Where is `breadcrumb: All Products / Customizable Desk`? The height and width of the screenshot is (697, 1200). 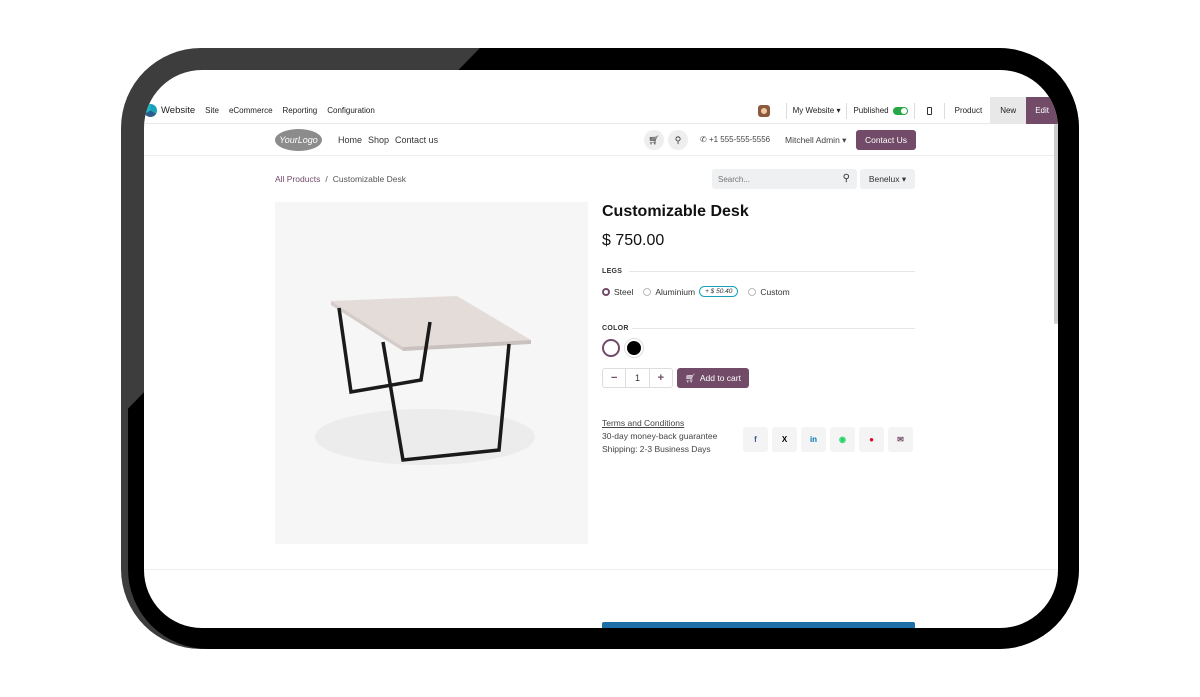 breadcrumb: All Products / Customizable Desk is located at coordinates (340, 179).